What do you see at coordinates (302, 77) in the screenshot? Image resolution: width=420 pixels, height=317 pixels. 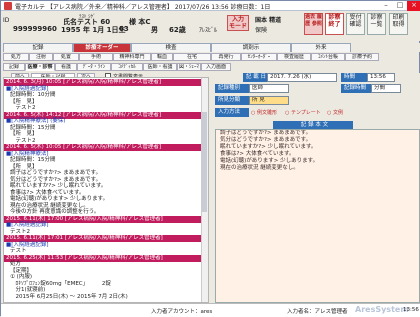 I see `date-field: 2017. 7.26 (水)` at bounding box center [302, 77].